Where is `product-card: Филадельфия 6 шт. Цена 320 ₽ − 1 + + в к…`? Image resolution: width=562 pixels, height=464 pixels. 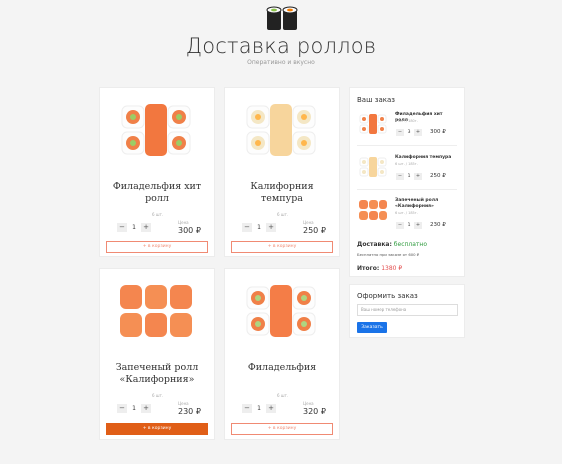 product-card: Филадельфия 6 шт. Цена 320 ₽ − 1 + + в к… is located at coordinates (282, 354).